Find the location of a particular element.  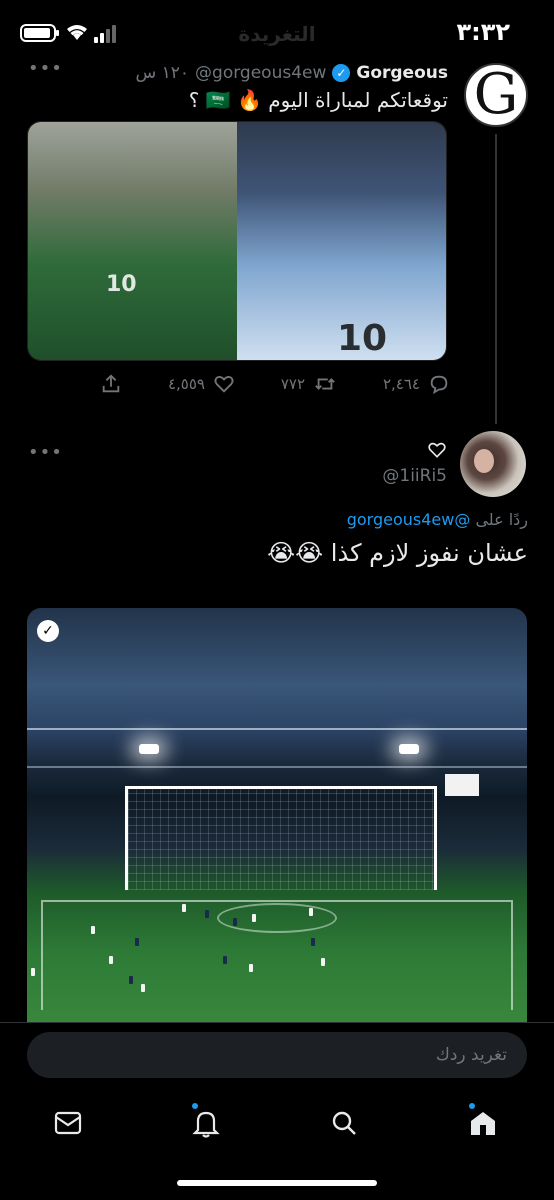

avatar is located at coordinates (493, 464).